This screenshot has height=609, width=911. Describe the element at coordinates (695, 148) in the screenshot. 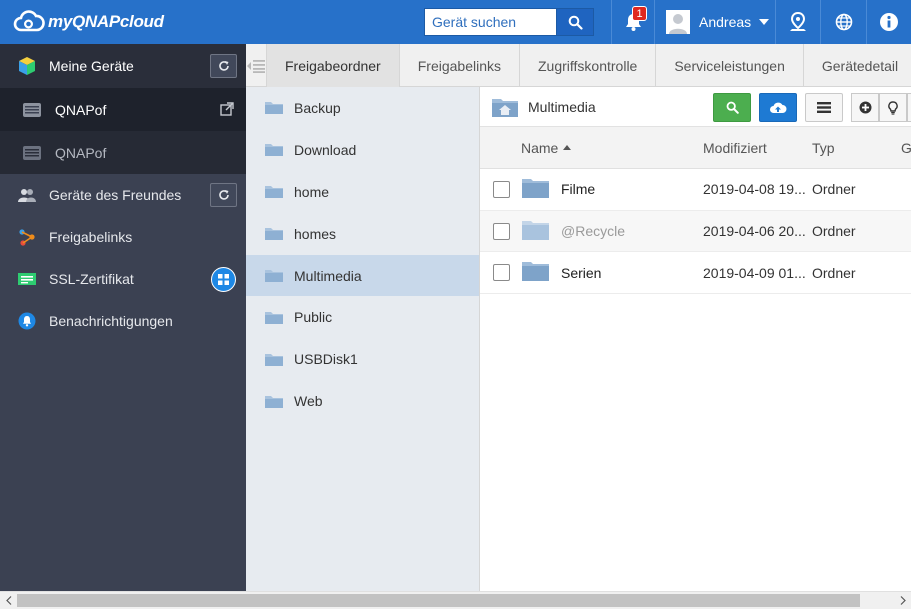

I see `table-header: Name Modifiziert Typ G` at that location.